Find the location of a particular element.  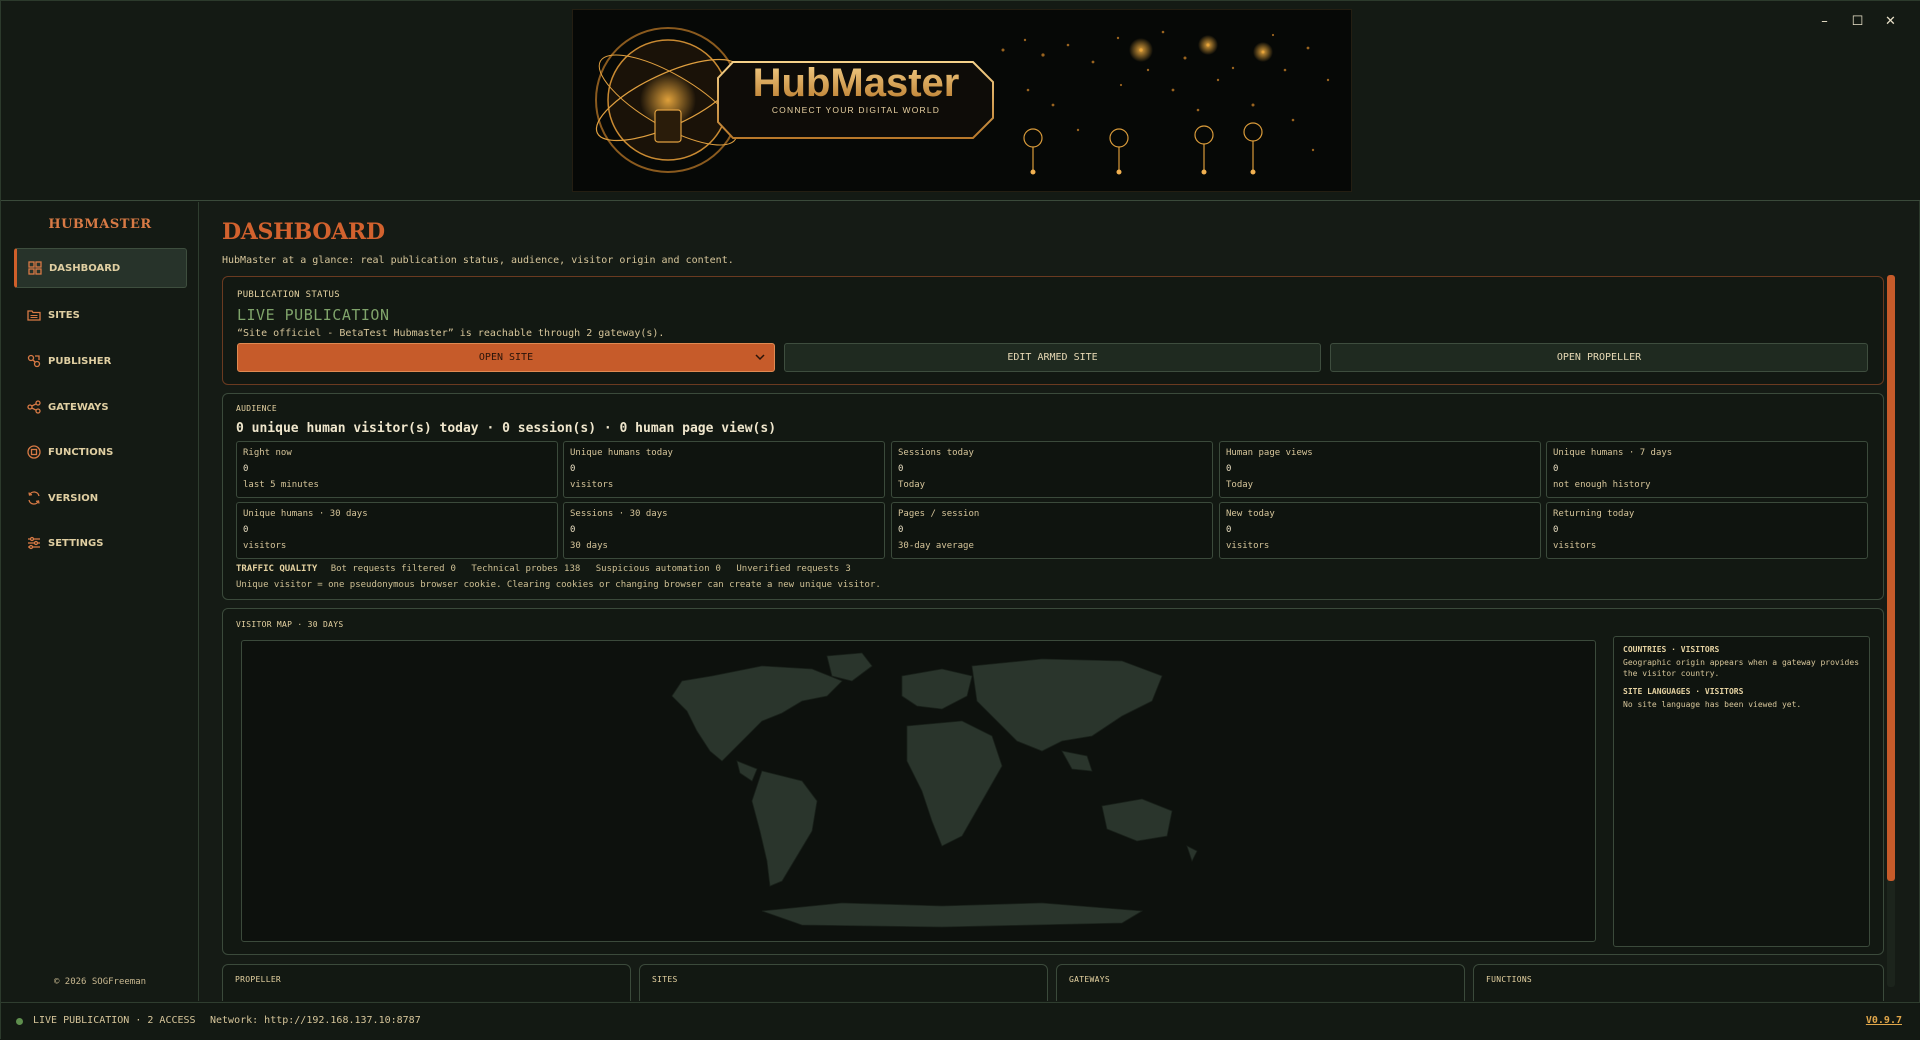

open-site-button: OPEN SITE is located at coordinates (506, 357).